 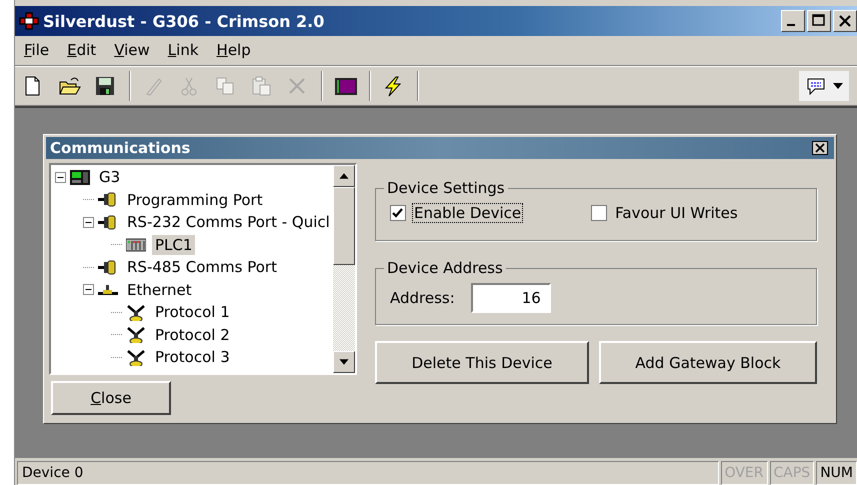 What do you see at coordinates (111, 398) in the screenshot?
I see `close-button: Close` at bounding box center [111, 398].